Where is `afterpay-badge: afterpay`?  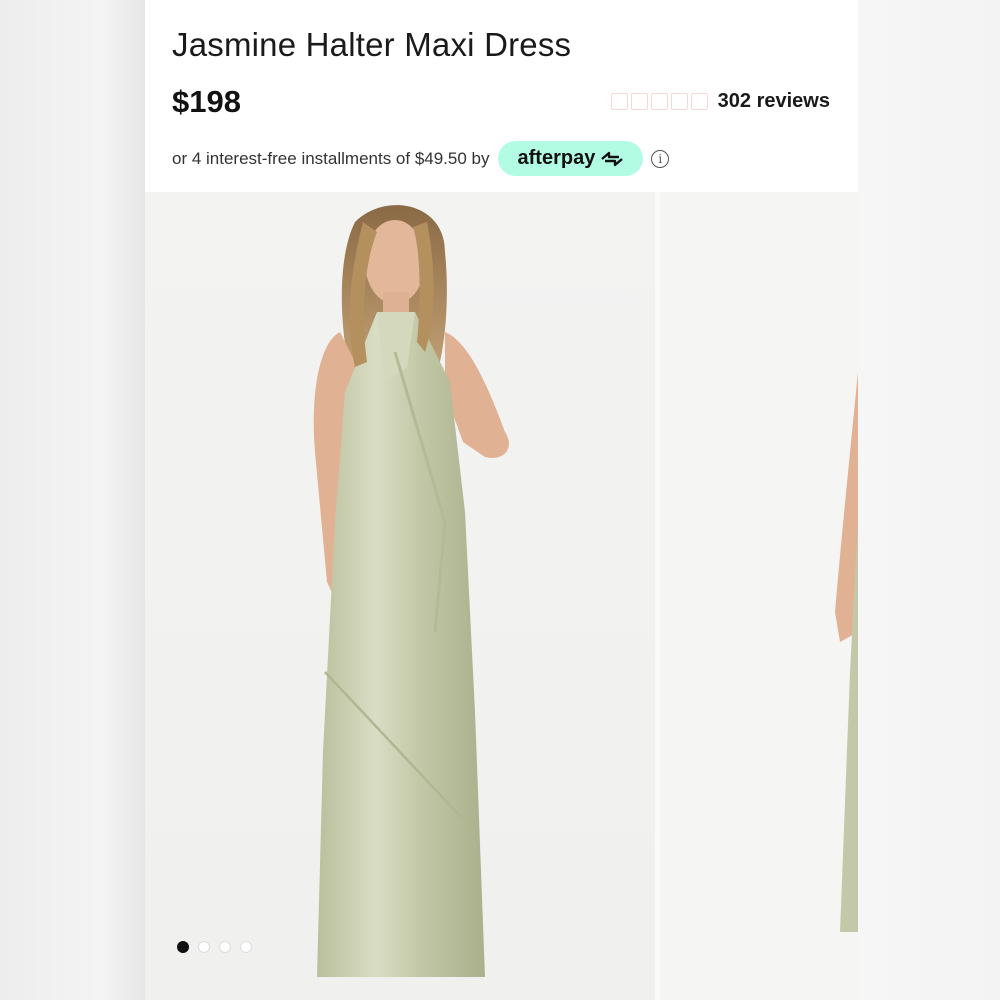 afterpay-badge: afterpay is located at coordinates (570, 158).